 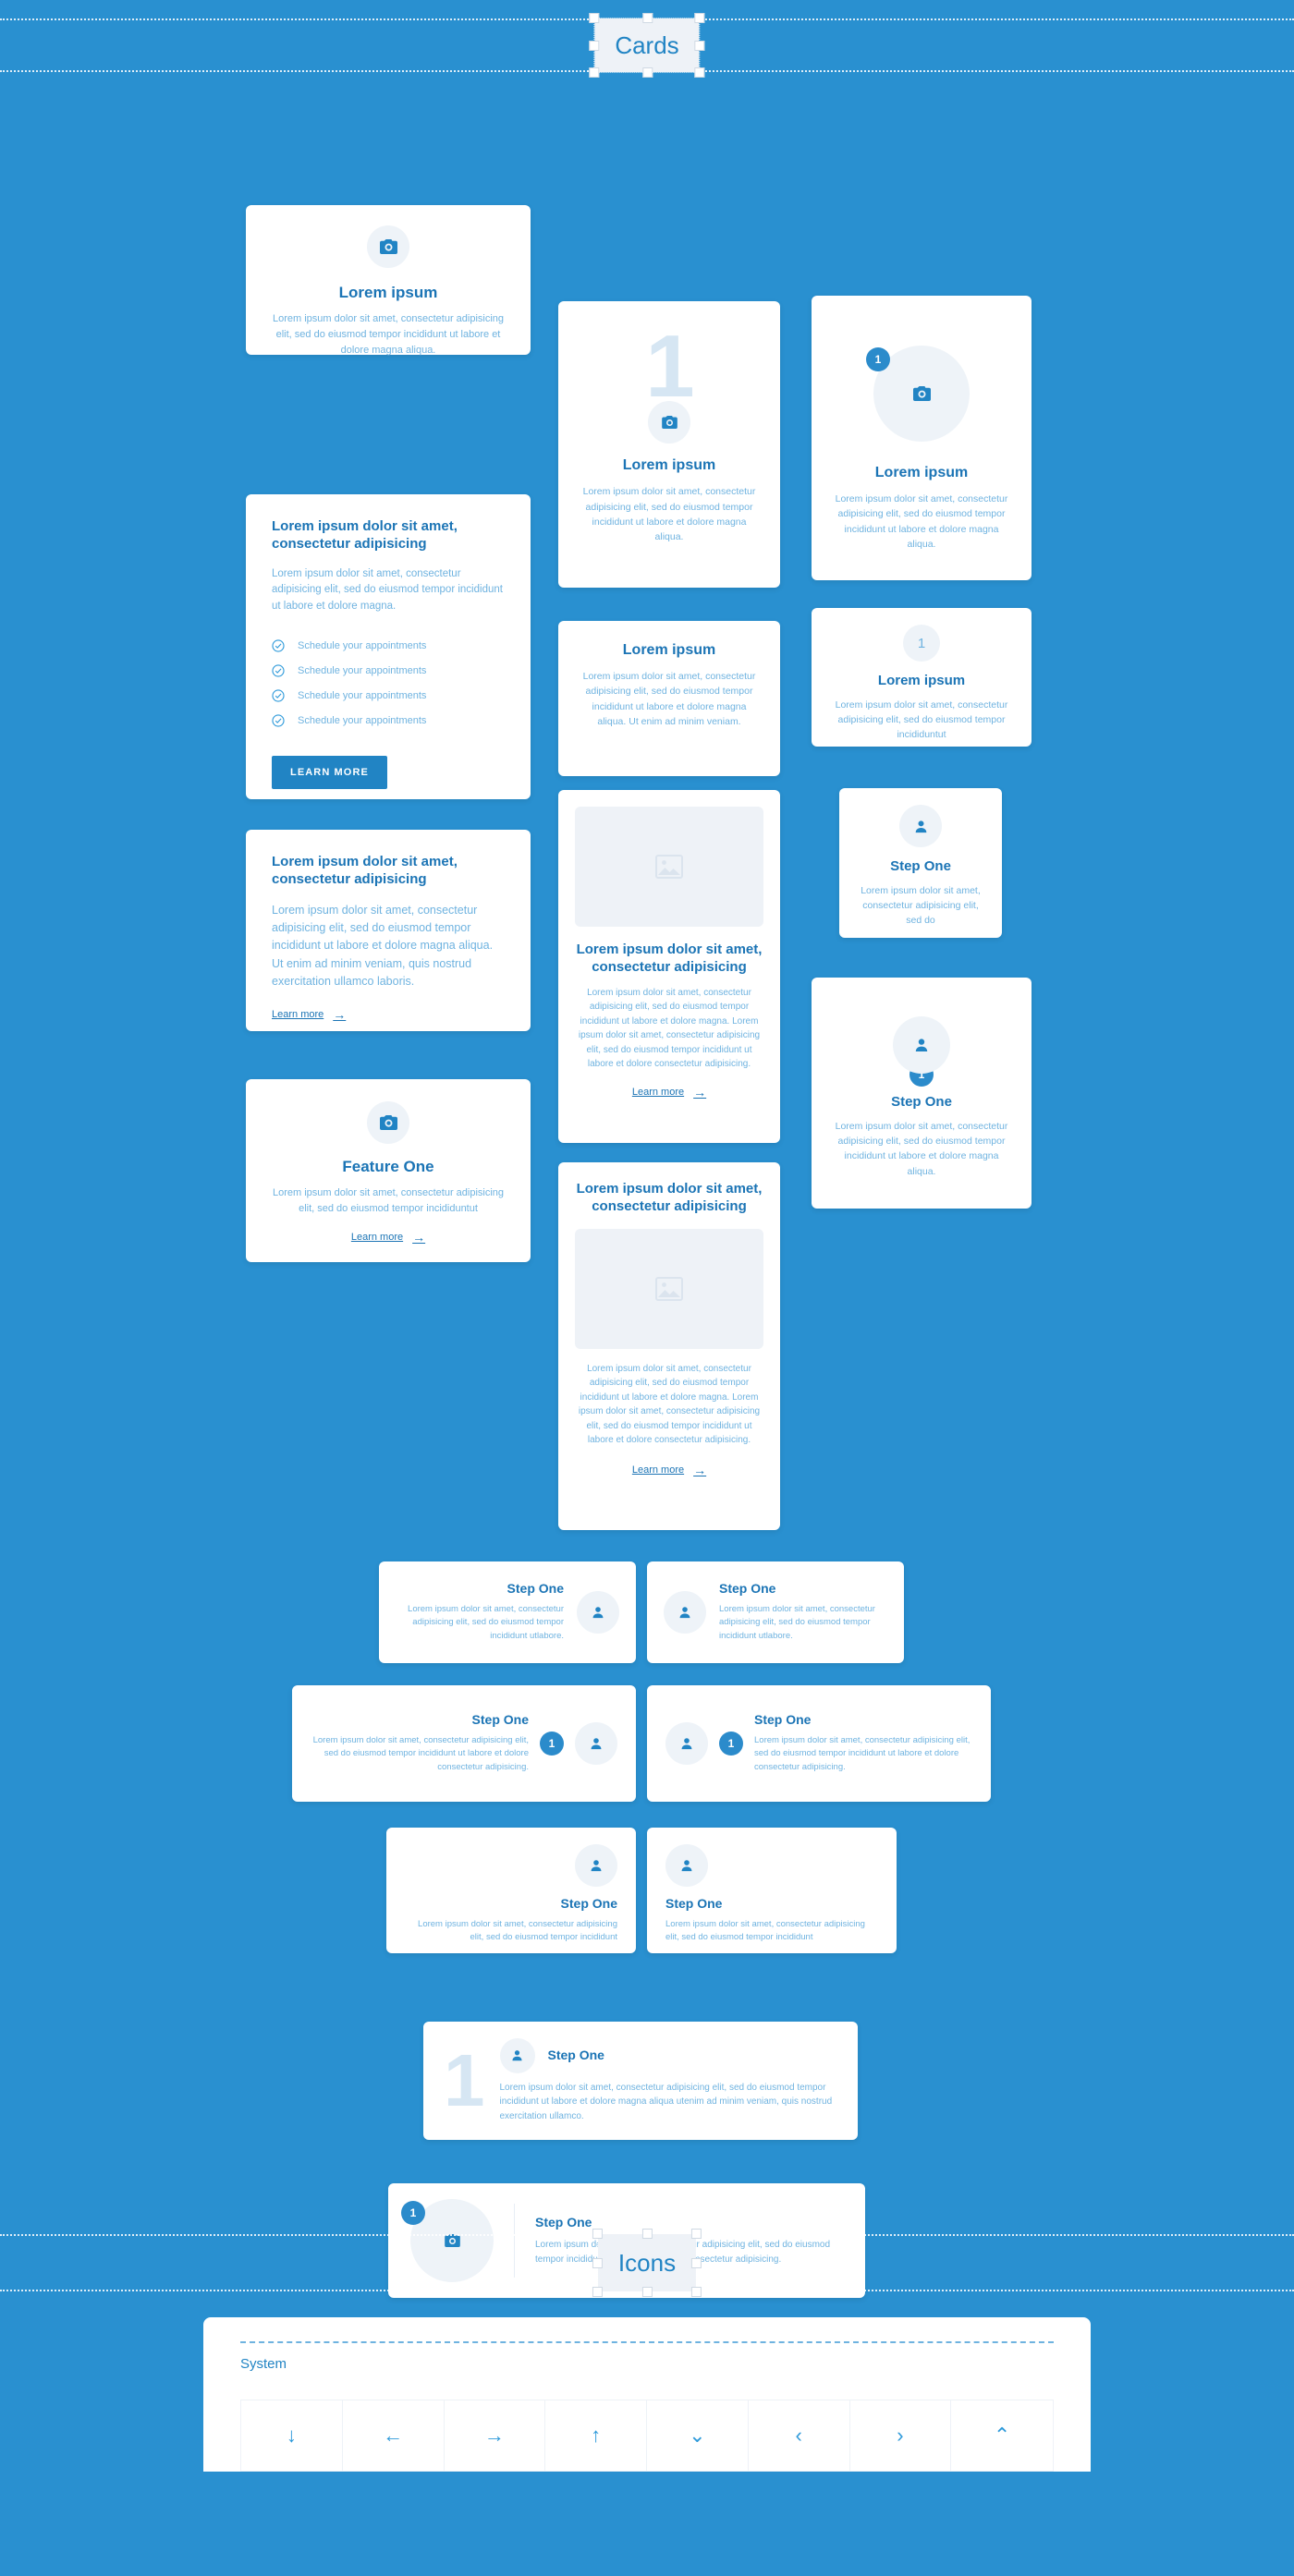 I want to click on icons-section-label: Icons, so click(x=647, y=2263).